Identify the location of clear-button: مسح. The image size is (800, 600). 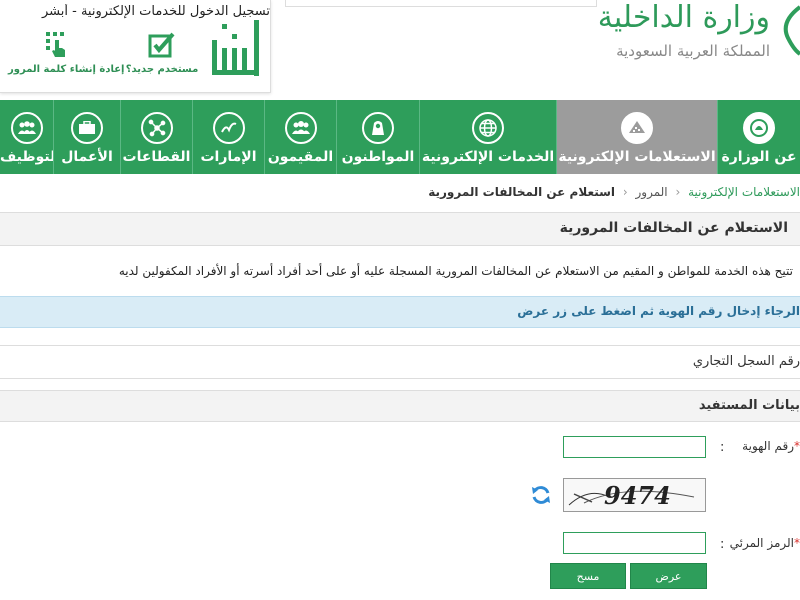
(588, 576).